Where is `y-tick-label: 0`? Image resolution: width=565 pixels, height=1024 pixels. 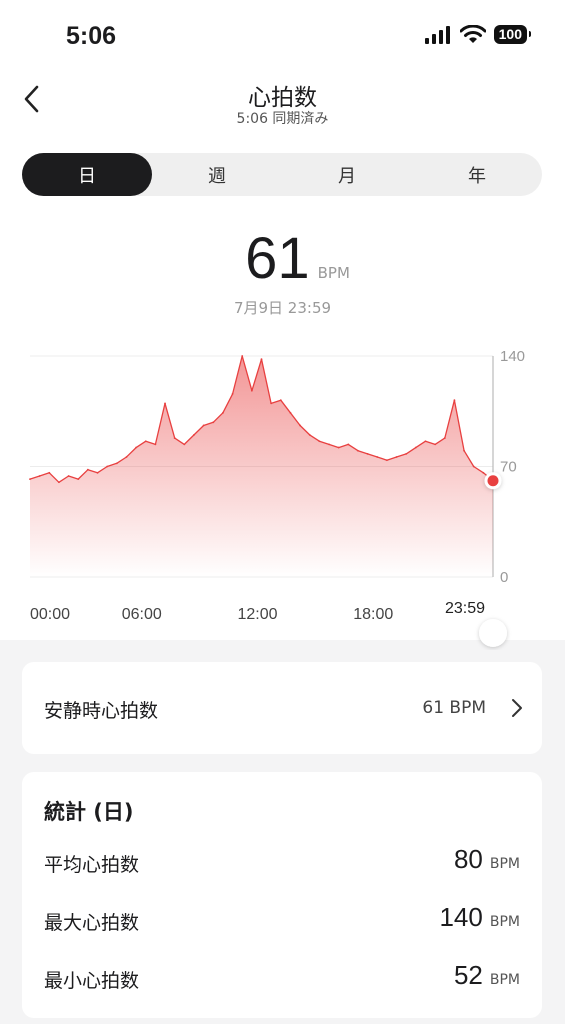
y-tick-label: 0 is located at coordinates (504, 577).